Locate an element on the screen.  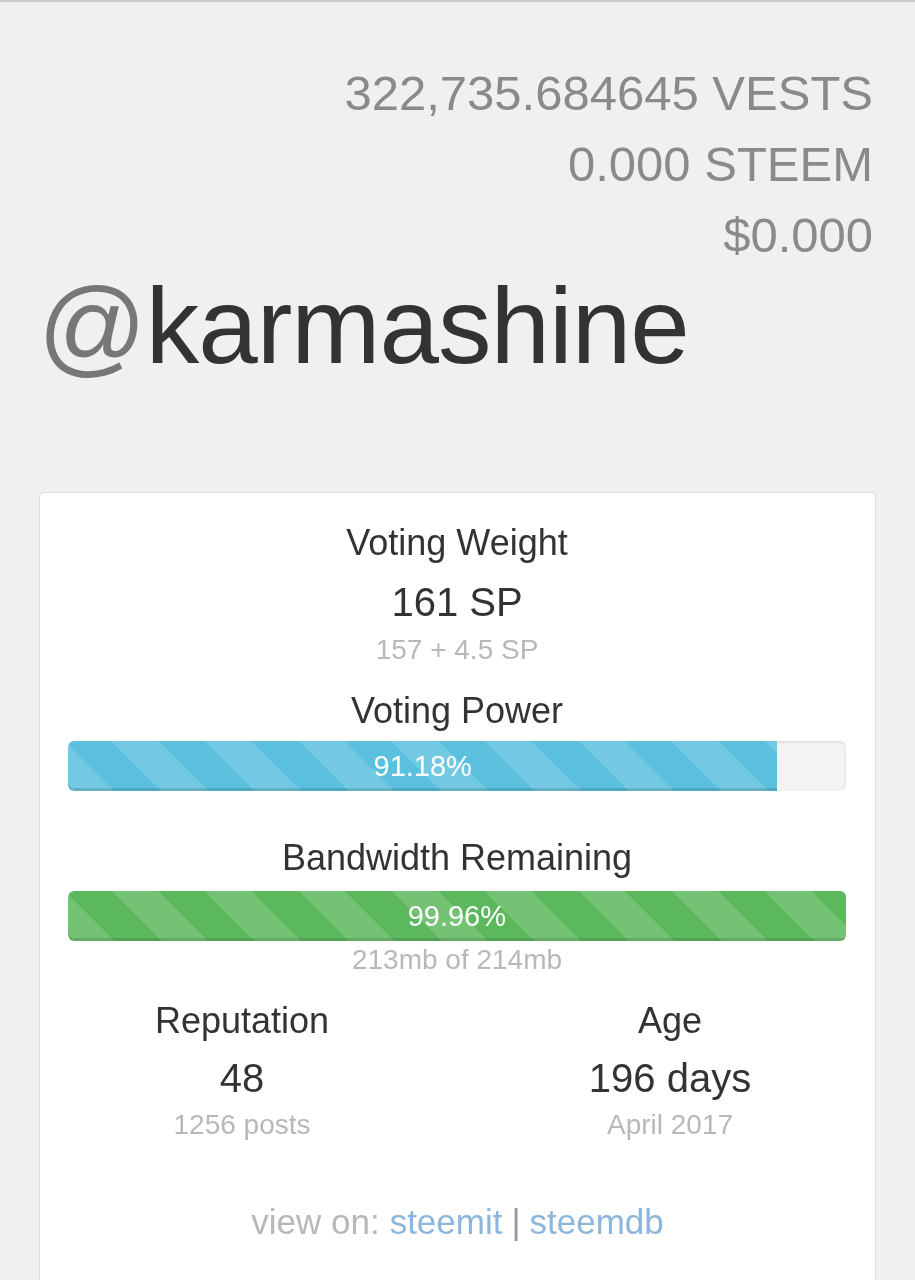
view-on-label: view on: is located at coordinates (315, 1221).